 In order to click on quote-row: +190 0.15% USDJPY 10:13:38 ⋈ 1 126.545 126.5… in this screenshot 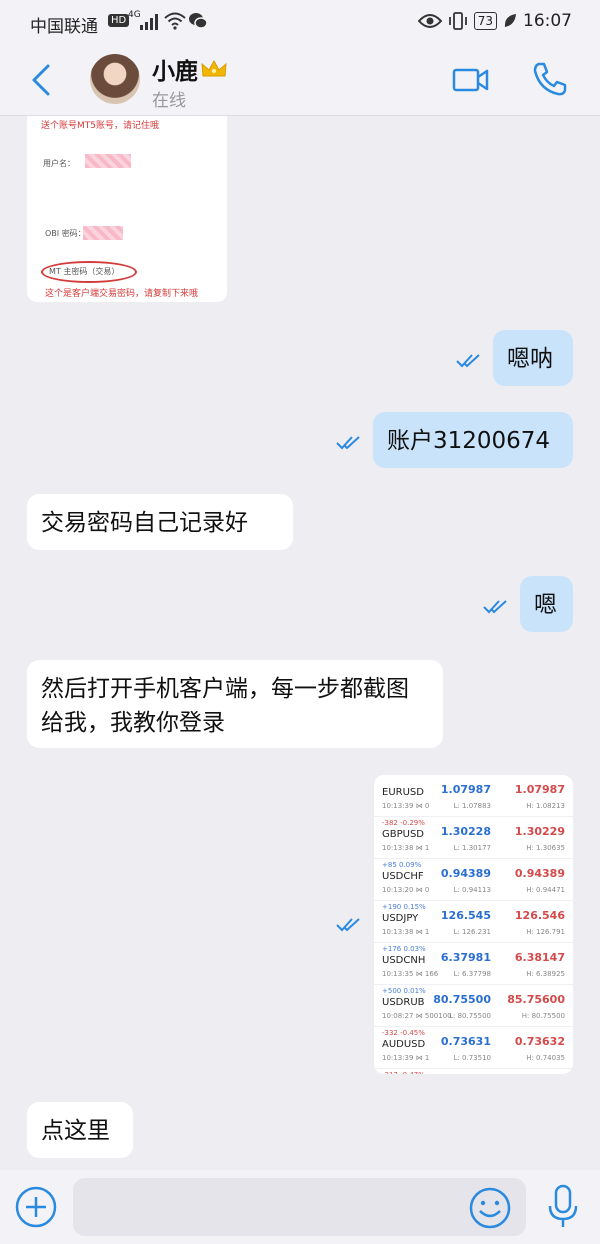, I will do `click(473, 922)`.